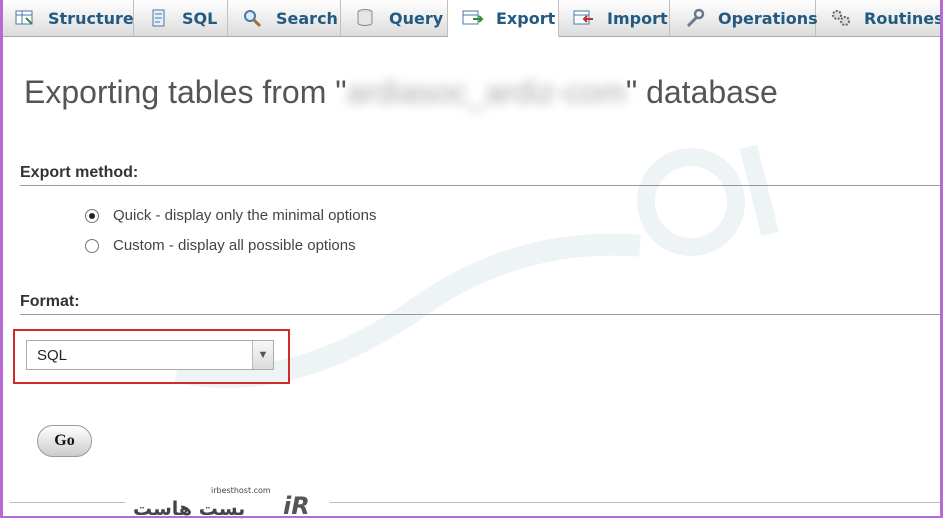  Describe the element at coordinates (220, 245) in the screenshot. I see `radio-option-custom: Custom - display all possible options` at that location.